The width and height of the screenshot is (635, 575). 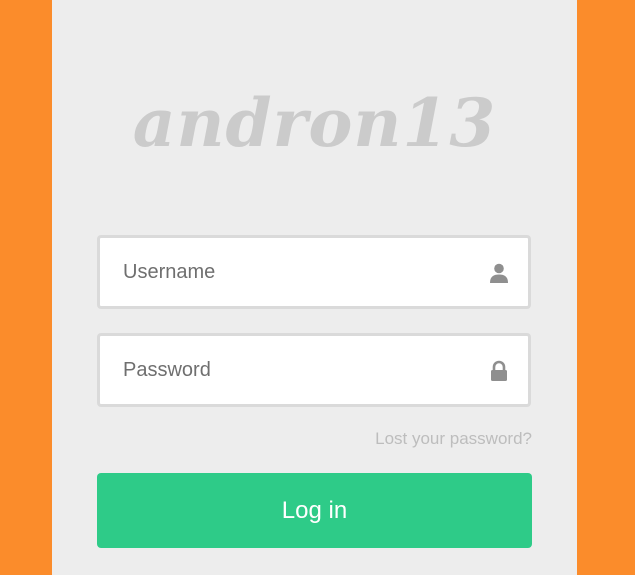 What do you see at coordinates (314, 510) in the screenshot?
I see `login-button: Log in` at bounding box center [314, 510].